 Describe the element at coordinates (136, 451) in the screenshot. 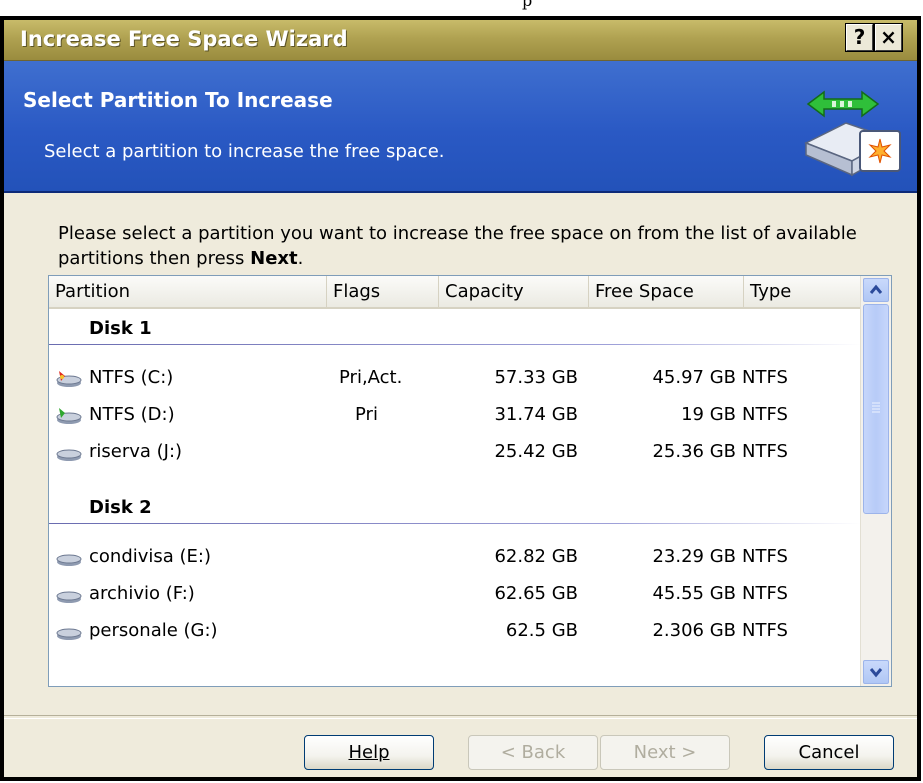

I see `partition-name: riserva (J:)` at that location.